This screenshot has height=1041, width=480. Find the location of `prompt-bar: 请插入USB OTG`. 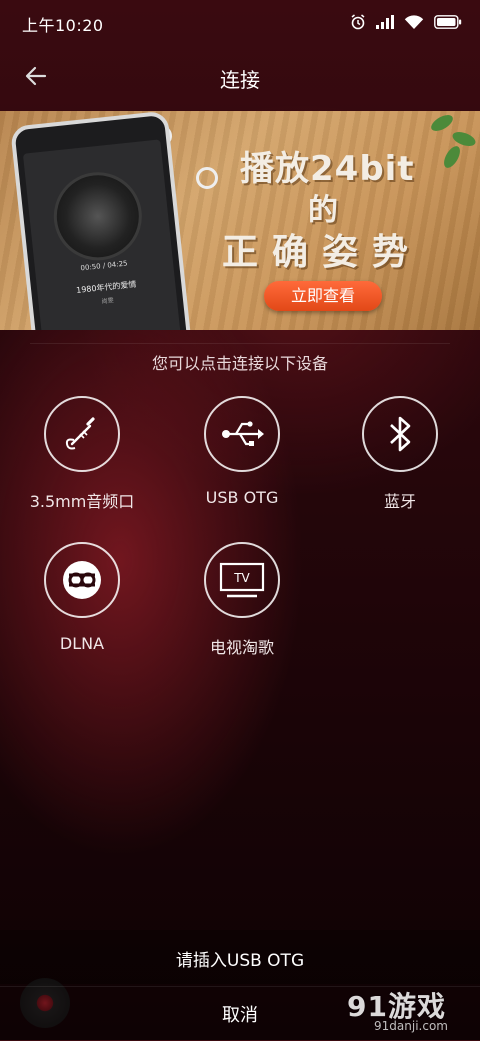

prompt-bar: 请插入USB OTG is located at coordinates (240, 957).